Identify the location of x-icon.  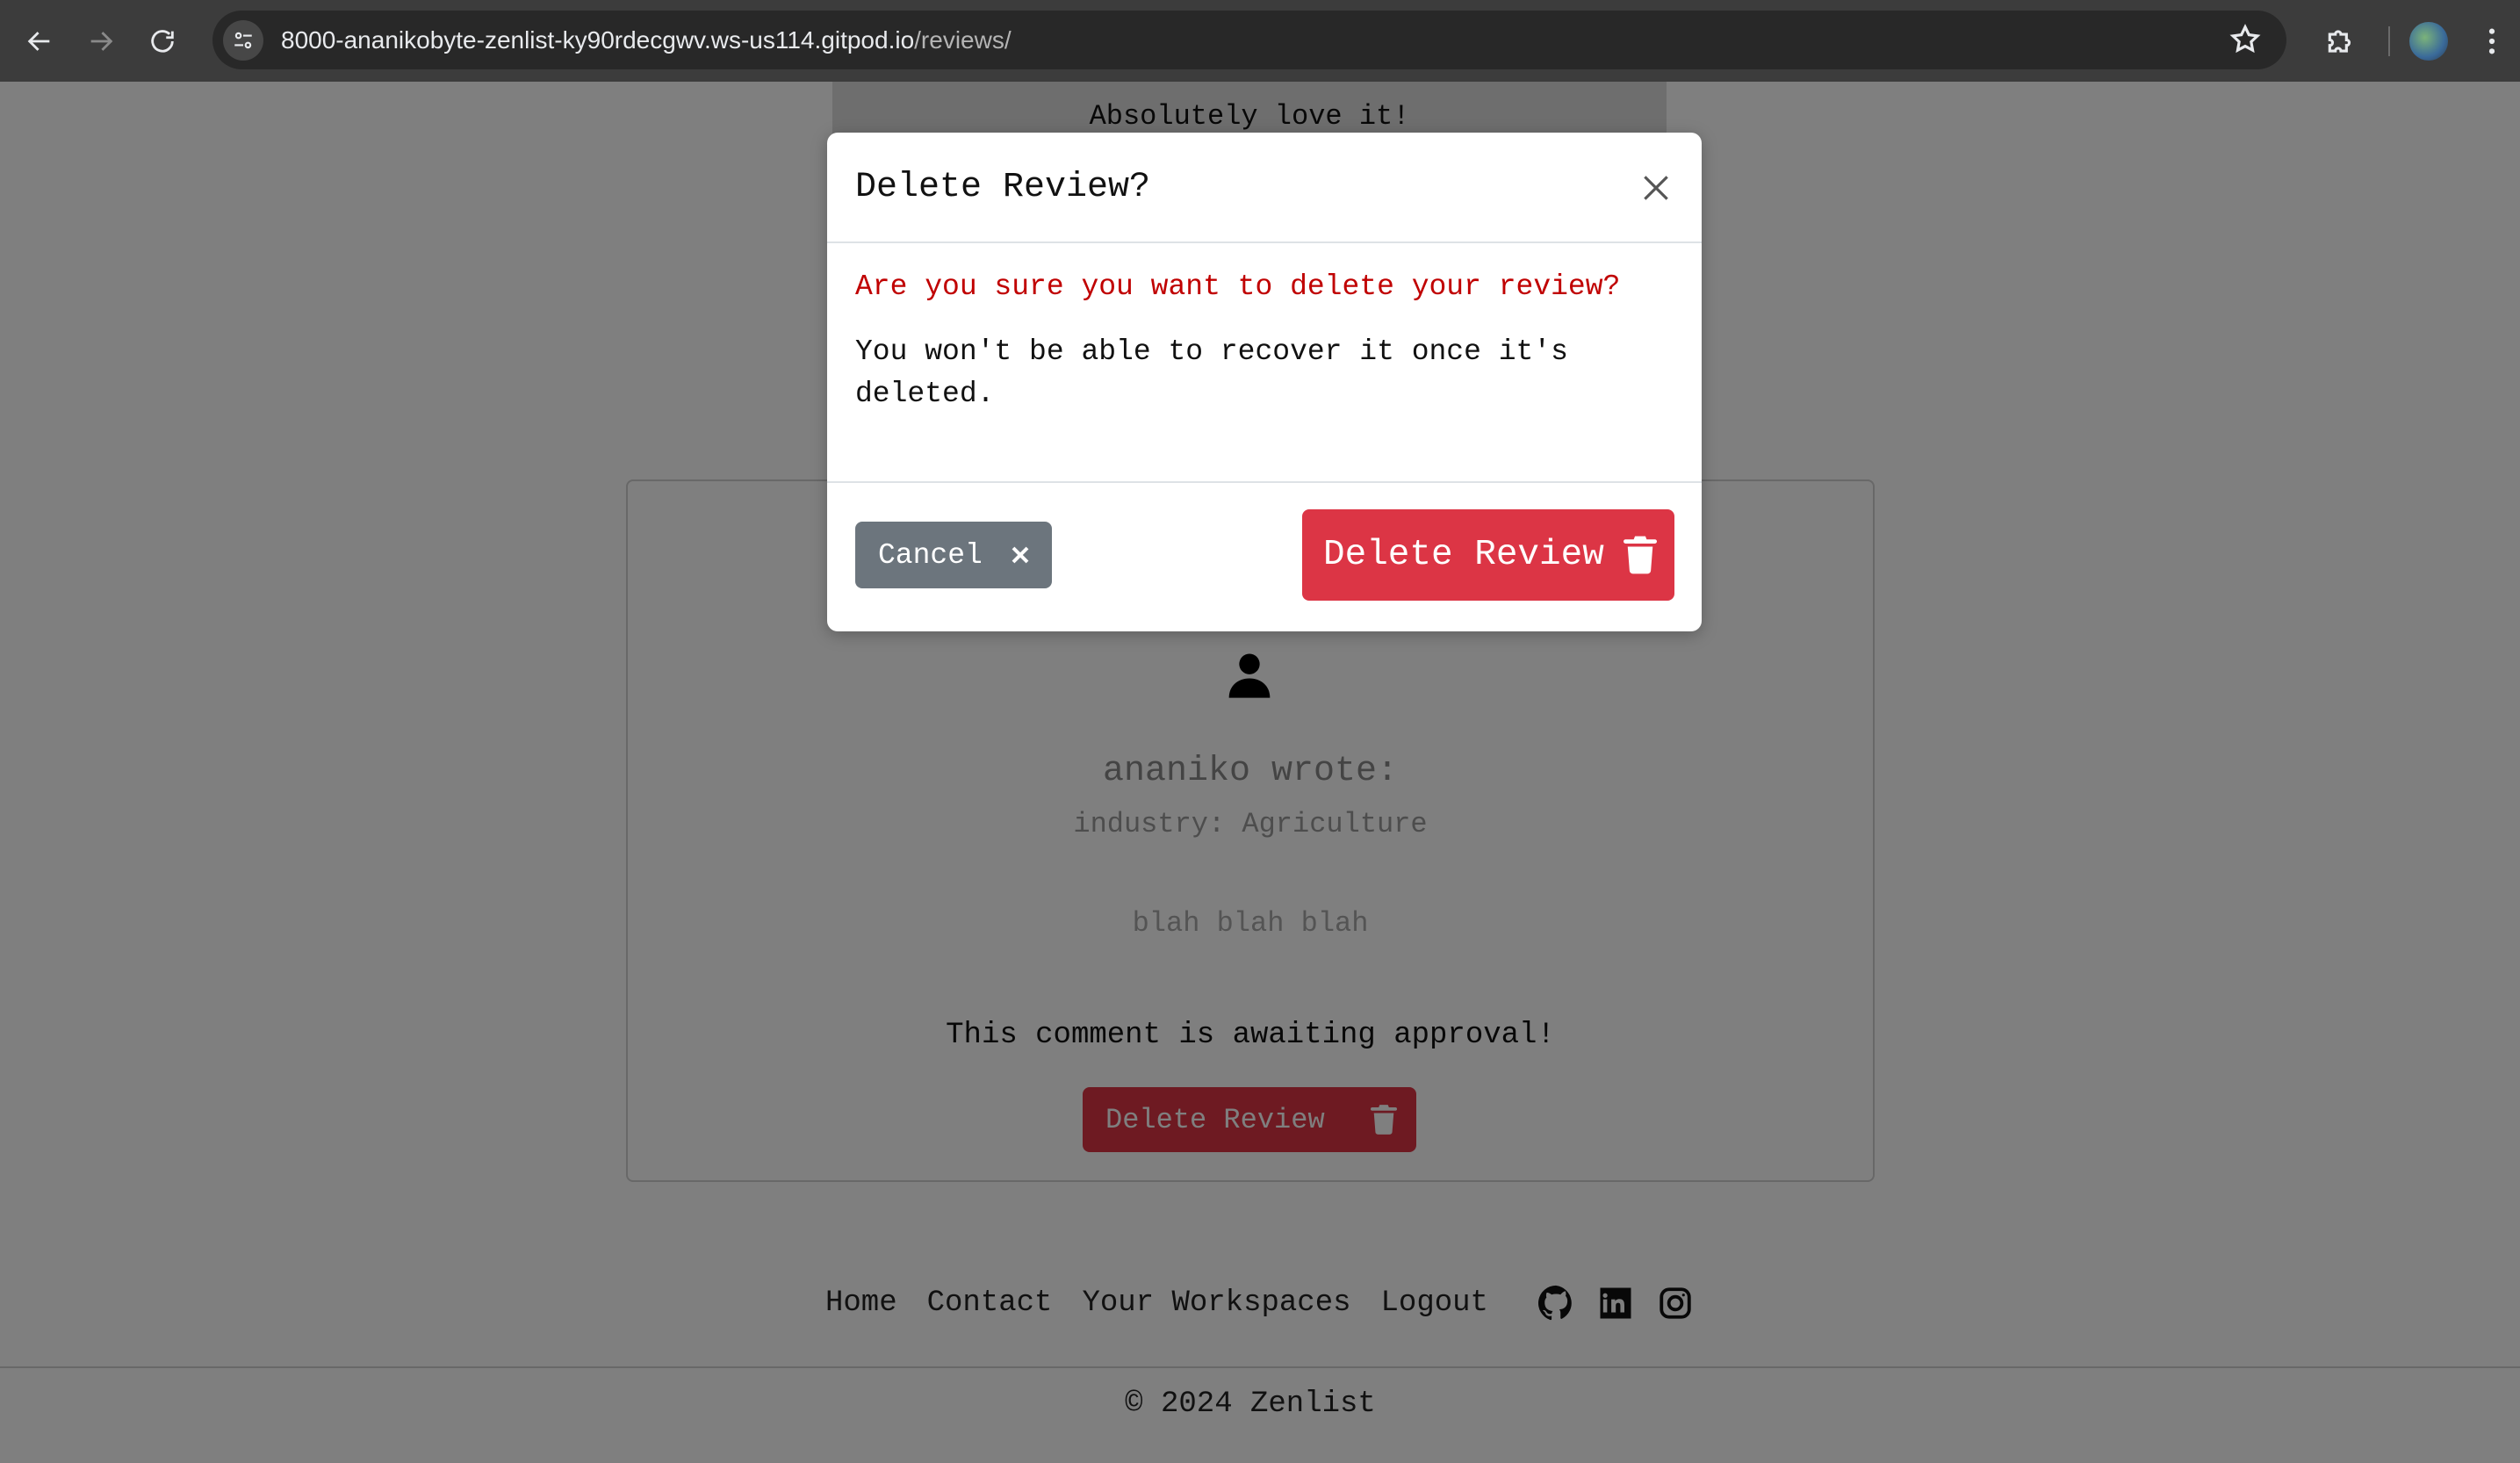
(1020, 555).